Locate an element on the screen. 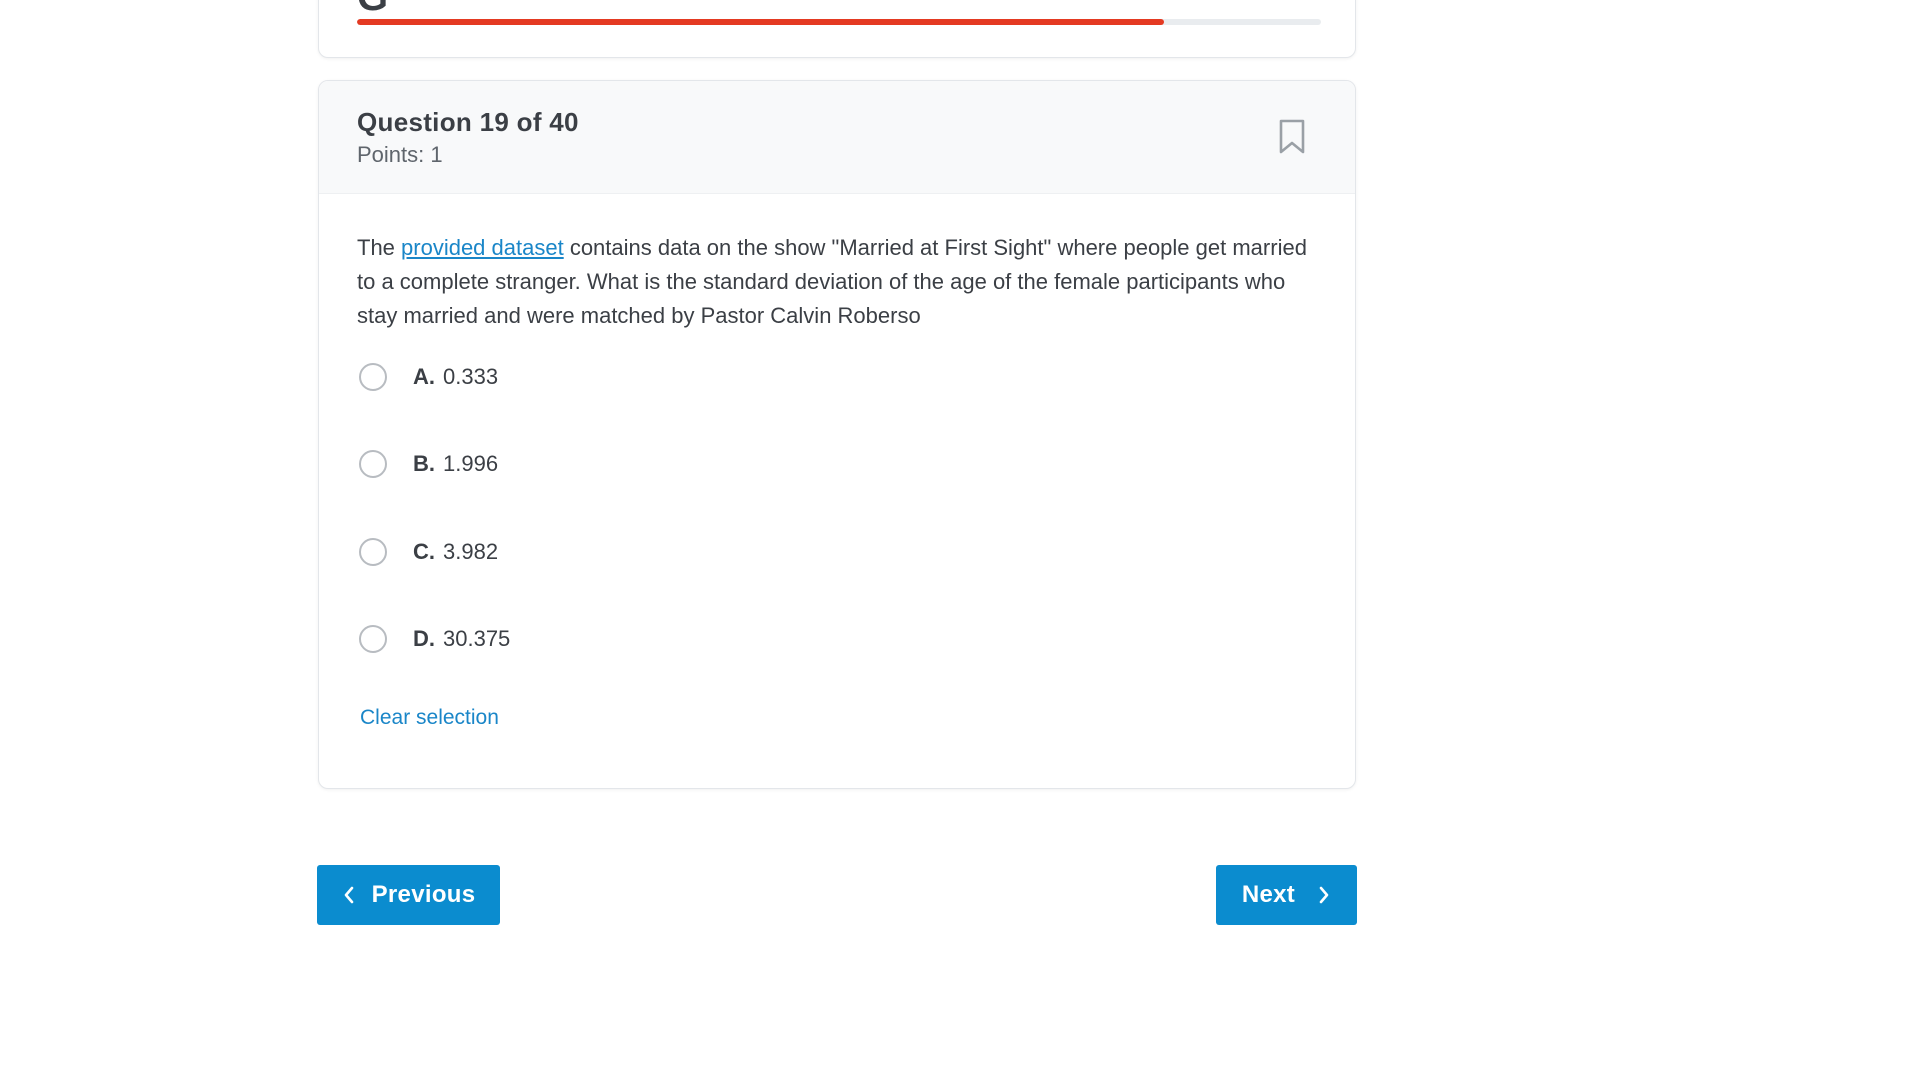 This screenshot has height=1080, width=1920. option-value: 1.996 is located at coordinates (471, 463).